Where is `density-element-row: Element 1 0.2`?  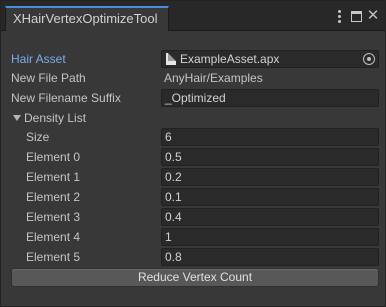
density-element-row: Element 1 0.2 is located at coordinates (193, 177).